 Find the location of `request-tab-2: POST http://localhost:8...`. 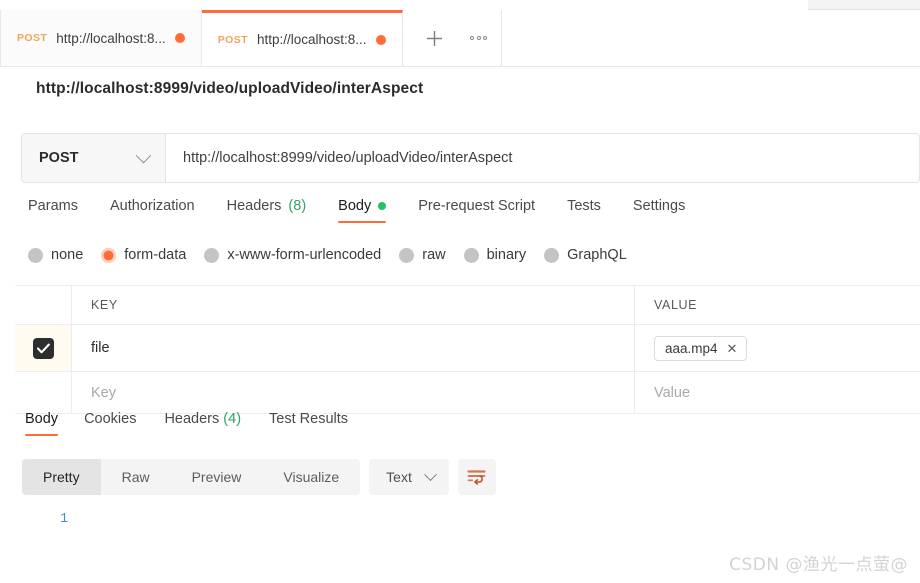

request-tab-2: POST http://localhost:8... is located at coordinates (302, 38).